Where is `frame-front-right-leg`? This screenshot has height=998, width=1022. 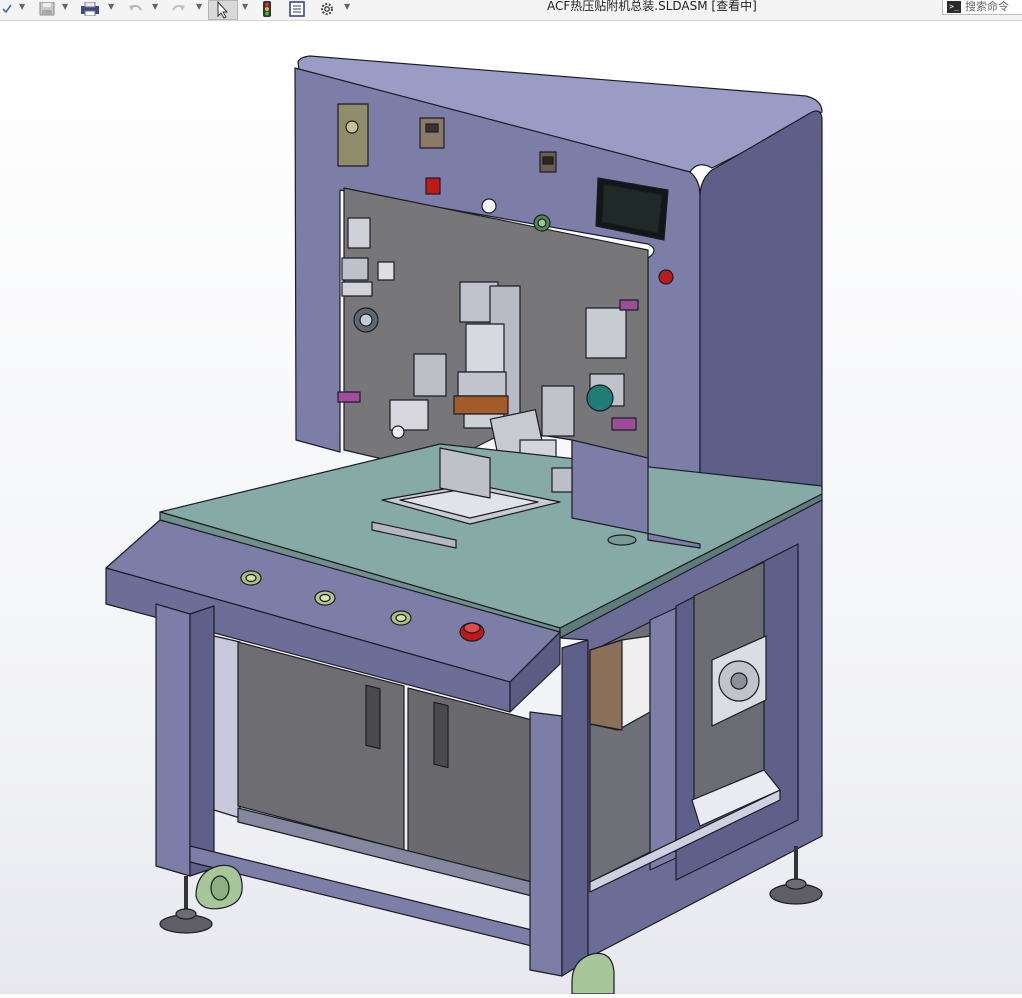
frame-front-right-leg is located at coordinates (546, 844).